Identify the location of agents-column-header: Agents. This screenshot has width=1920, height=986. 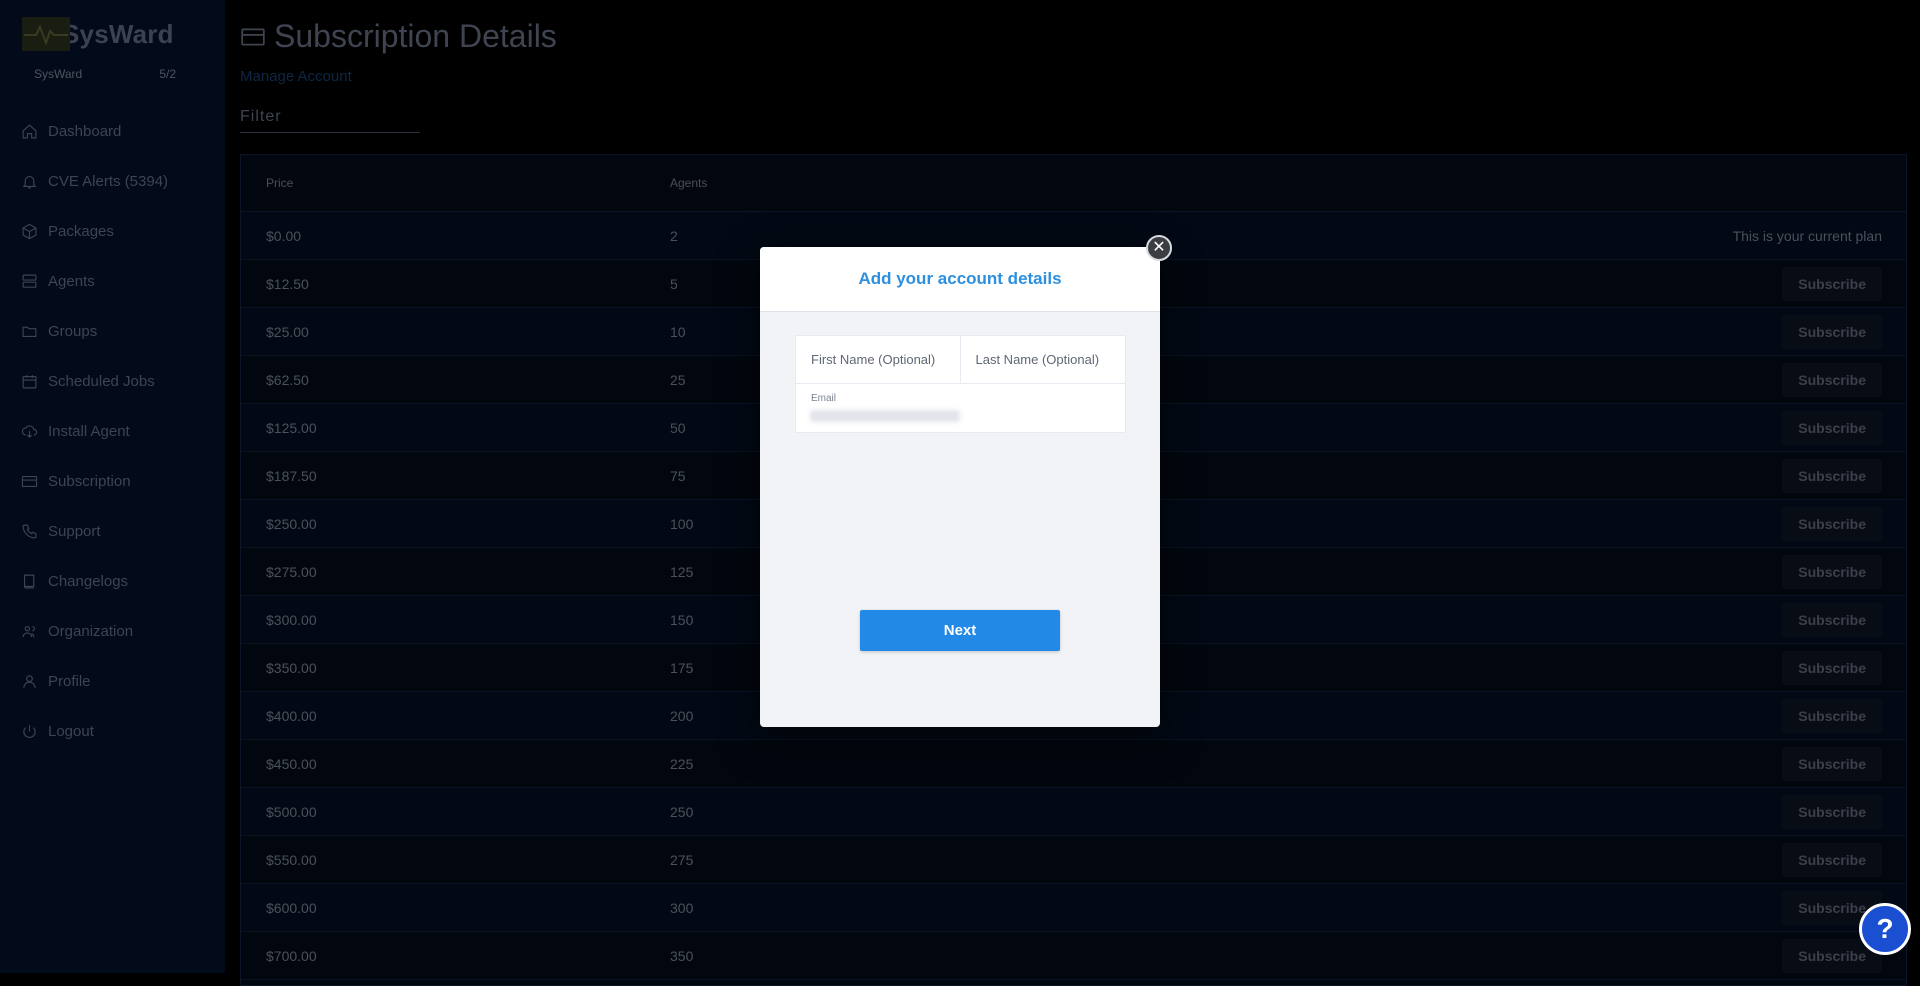
(970, 183).